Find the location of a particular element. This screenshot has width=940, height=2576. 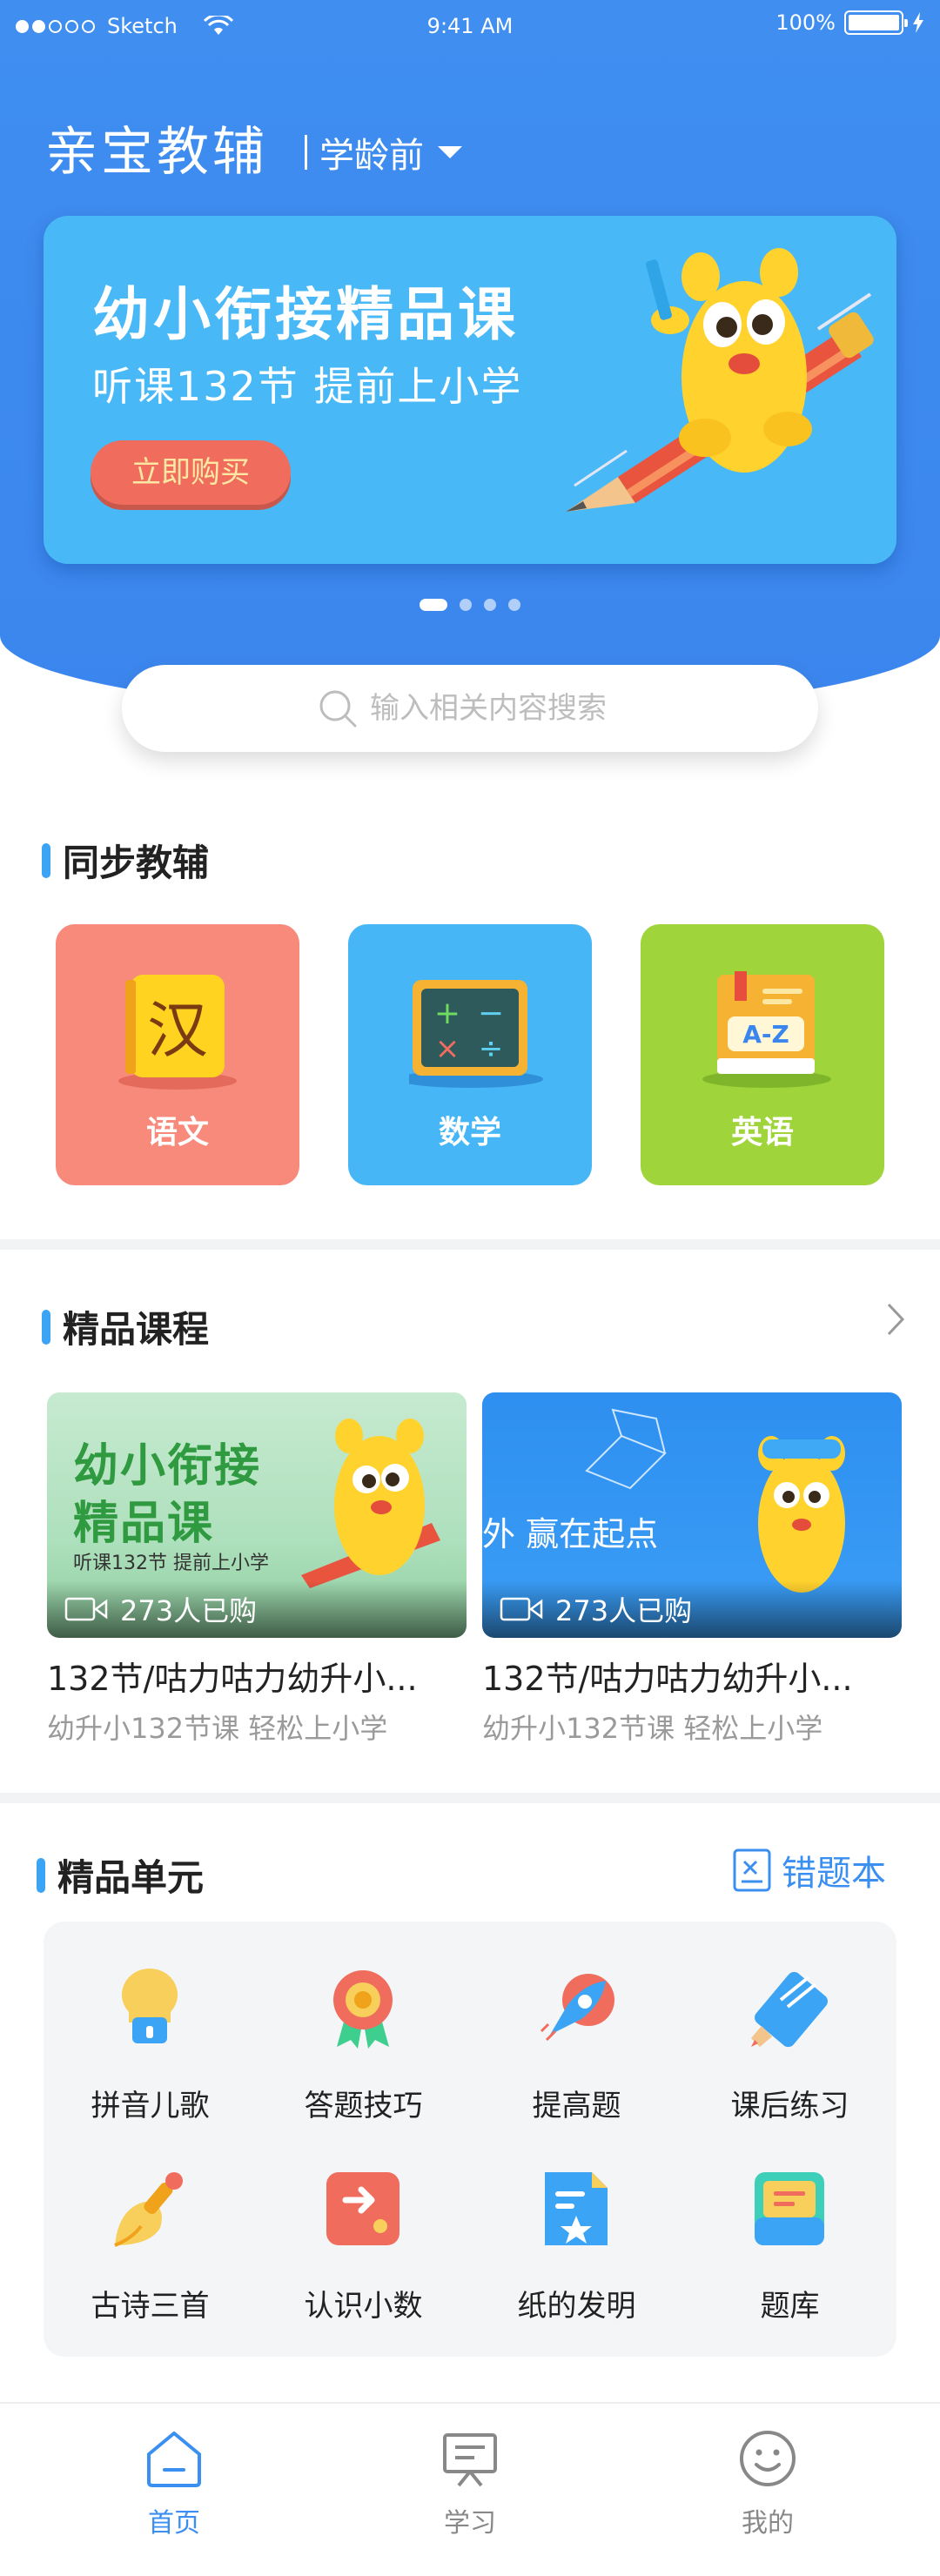

app-title: 亲宝教辅 is located at coordinates (156, 152).